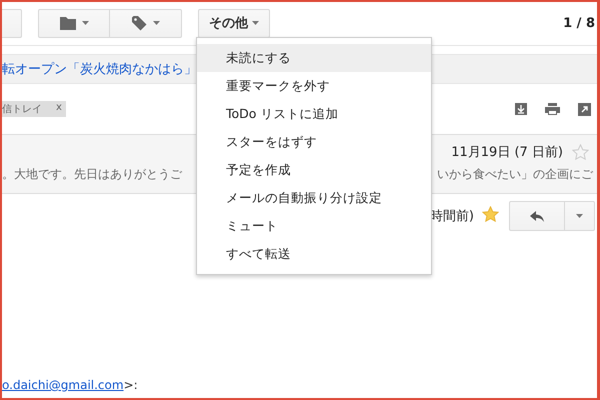 The width and height of the screenshot is (600, 400). I want to click on message-snippet: 。大地です。先日はありがとうご, so click(92, 174).